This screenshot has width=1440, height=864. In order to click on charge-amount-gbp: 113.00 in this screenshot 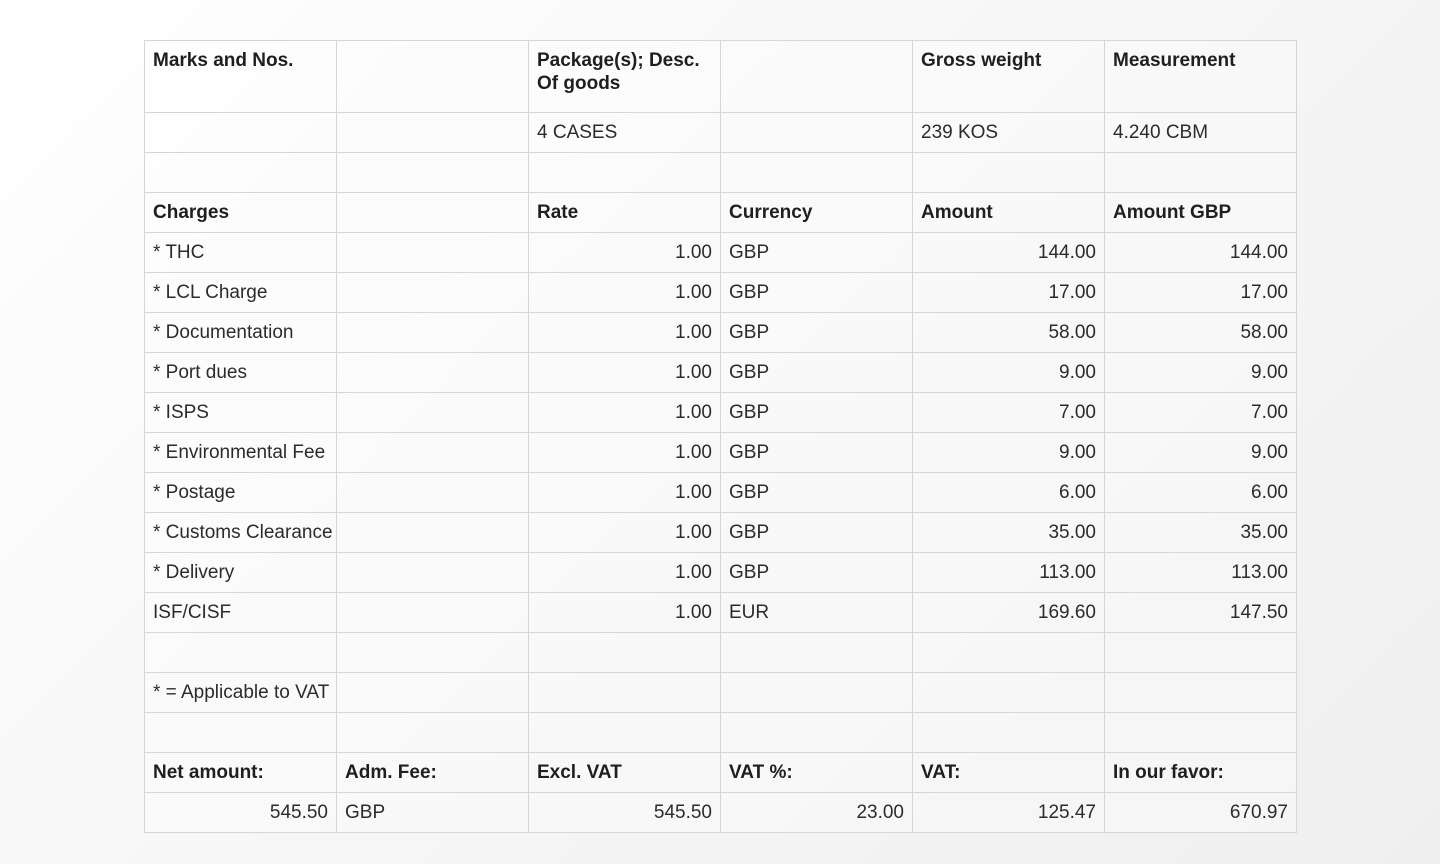, I will do `click(1200, 572)`.